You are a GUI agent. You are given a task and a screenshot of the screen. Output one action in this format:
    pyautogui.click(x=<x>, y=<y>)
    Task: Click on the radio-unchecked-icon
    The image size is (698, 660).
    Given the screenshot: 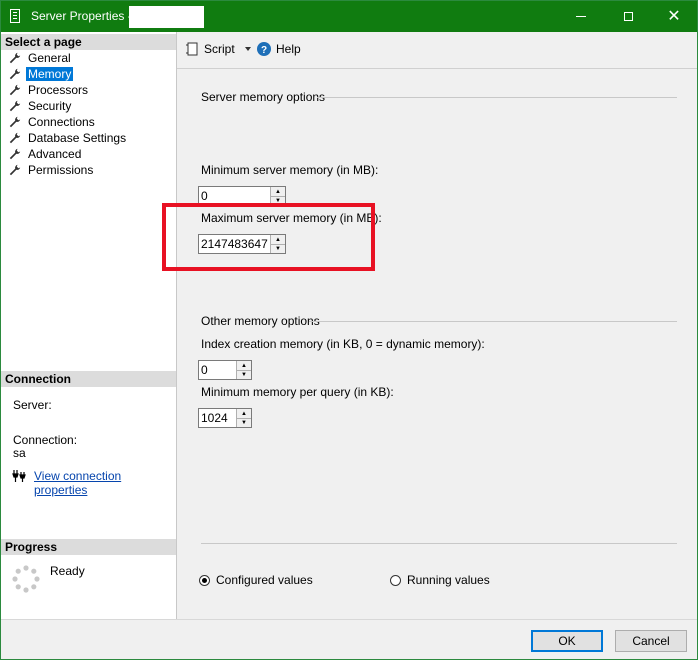 What is the action you would take?
    pyautogui.click(x=395, y=580)
    